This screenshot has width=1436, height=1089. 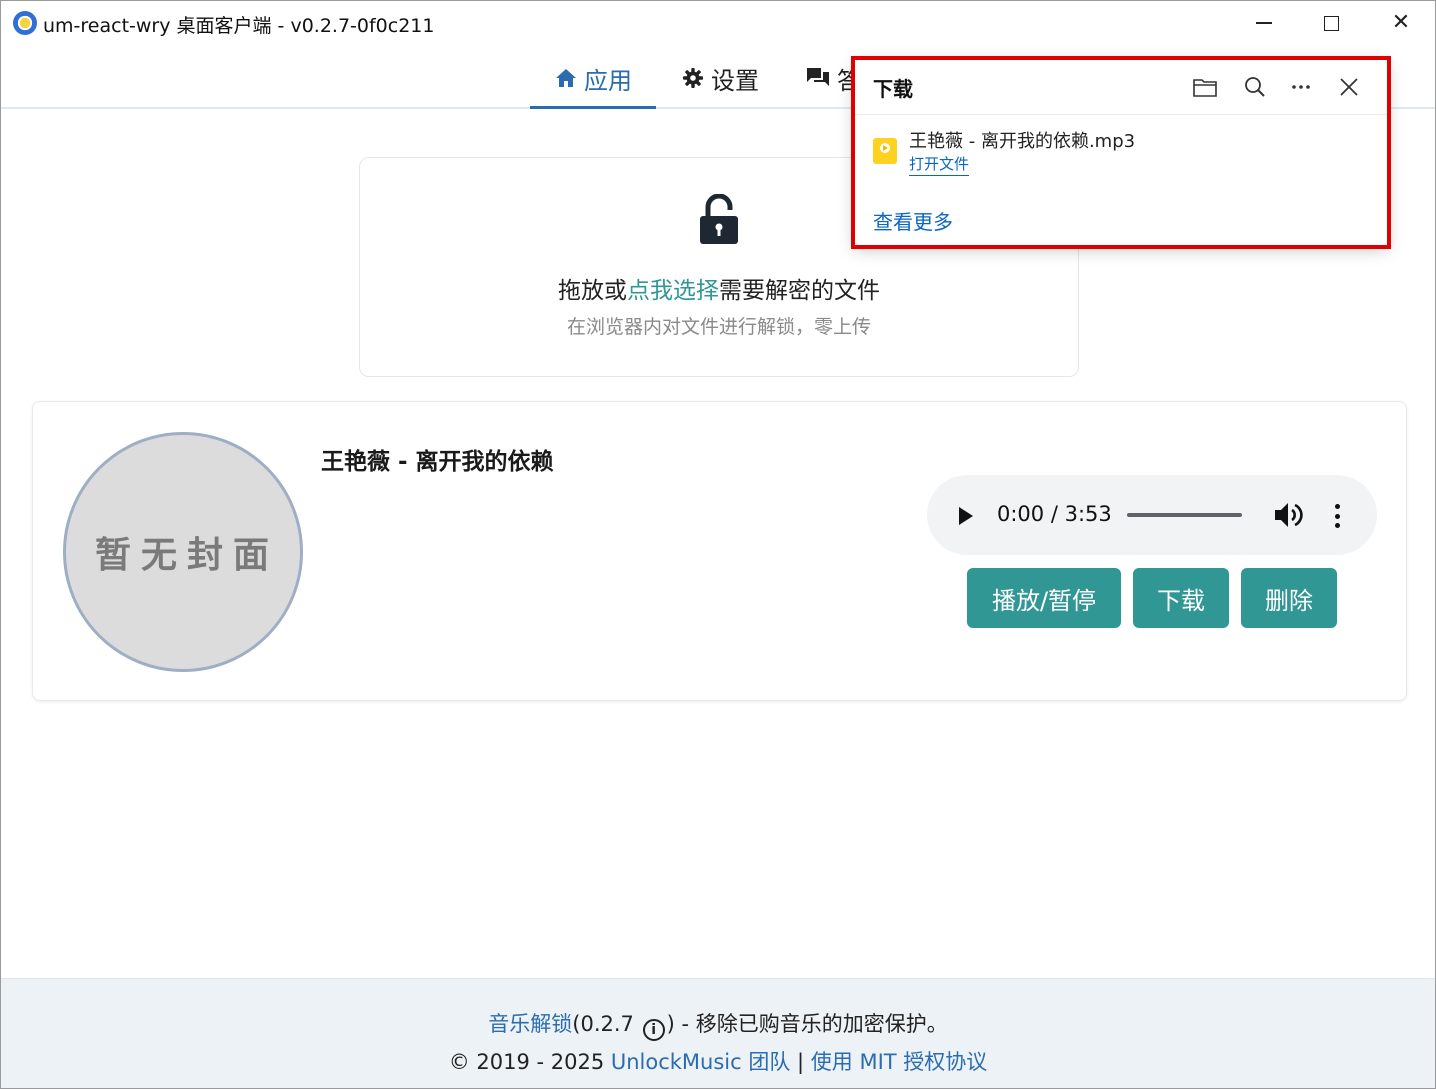 What do you see at coordinates (1255, 87) in the screenshot?
I see `search-icon` at bounding box center [1255, 87].